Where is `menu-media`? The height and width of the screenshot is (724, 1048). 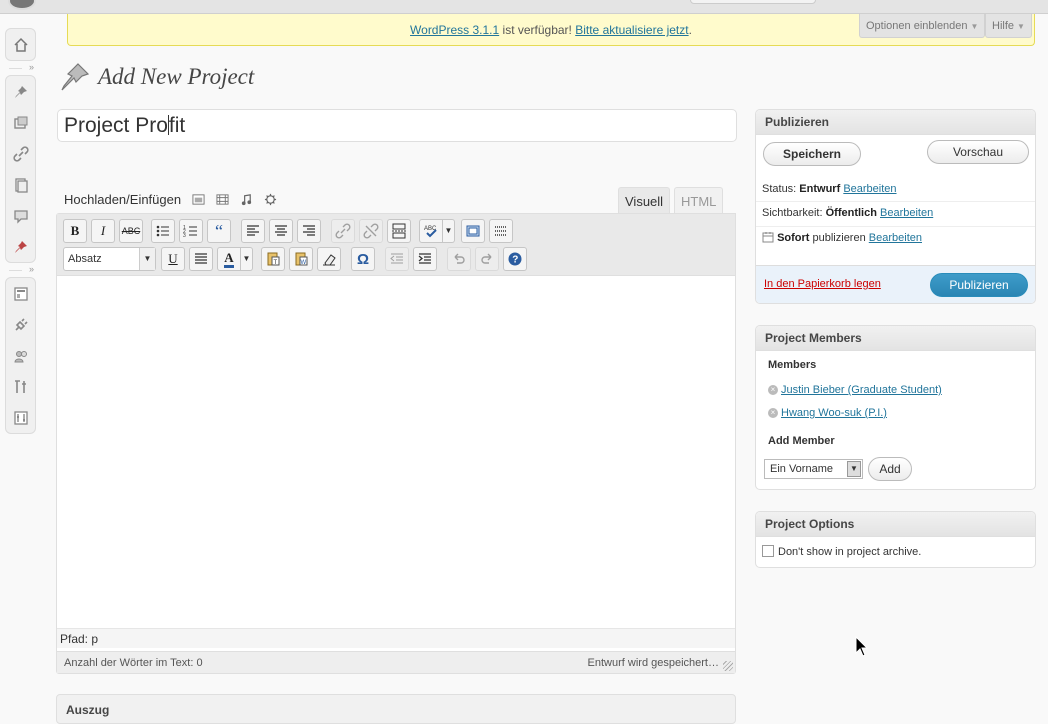 menu-media is located at coordinates (20, 122).